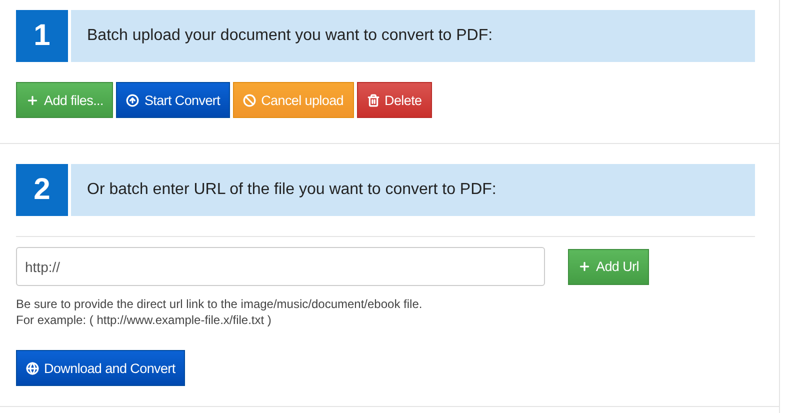 Image resolution: width=797 pixels, height=413 pixels. Describe the element at coordinates (220, 304) in the screenshot. I see `help-text: Be sure to provide the direct url link to the image/music/document/ebook file.` at that location.